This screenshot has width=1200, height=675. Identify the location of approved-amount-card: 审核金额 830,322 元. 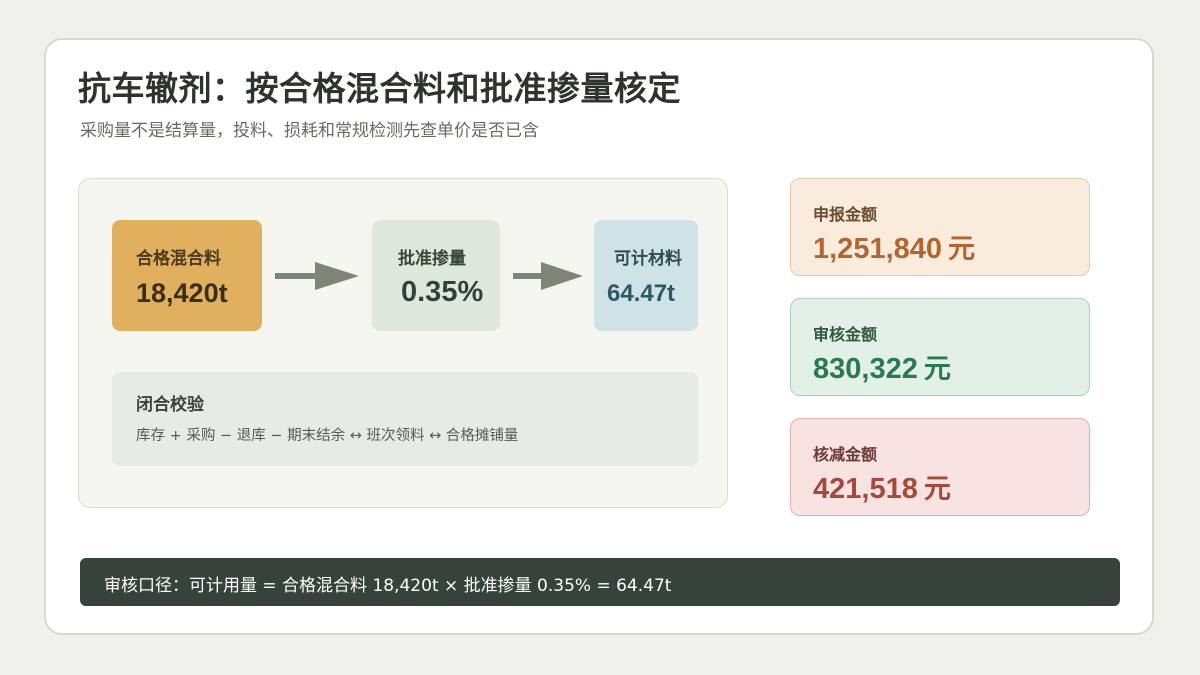
(940, 347).